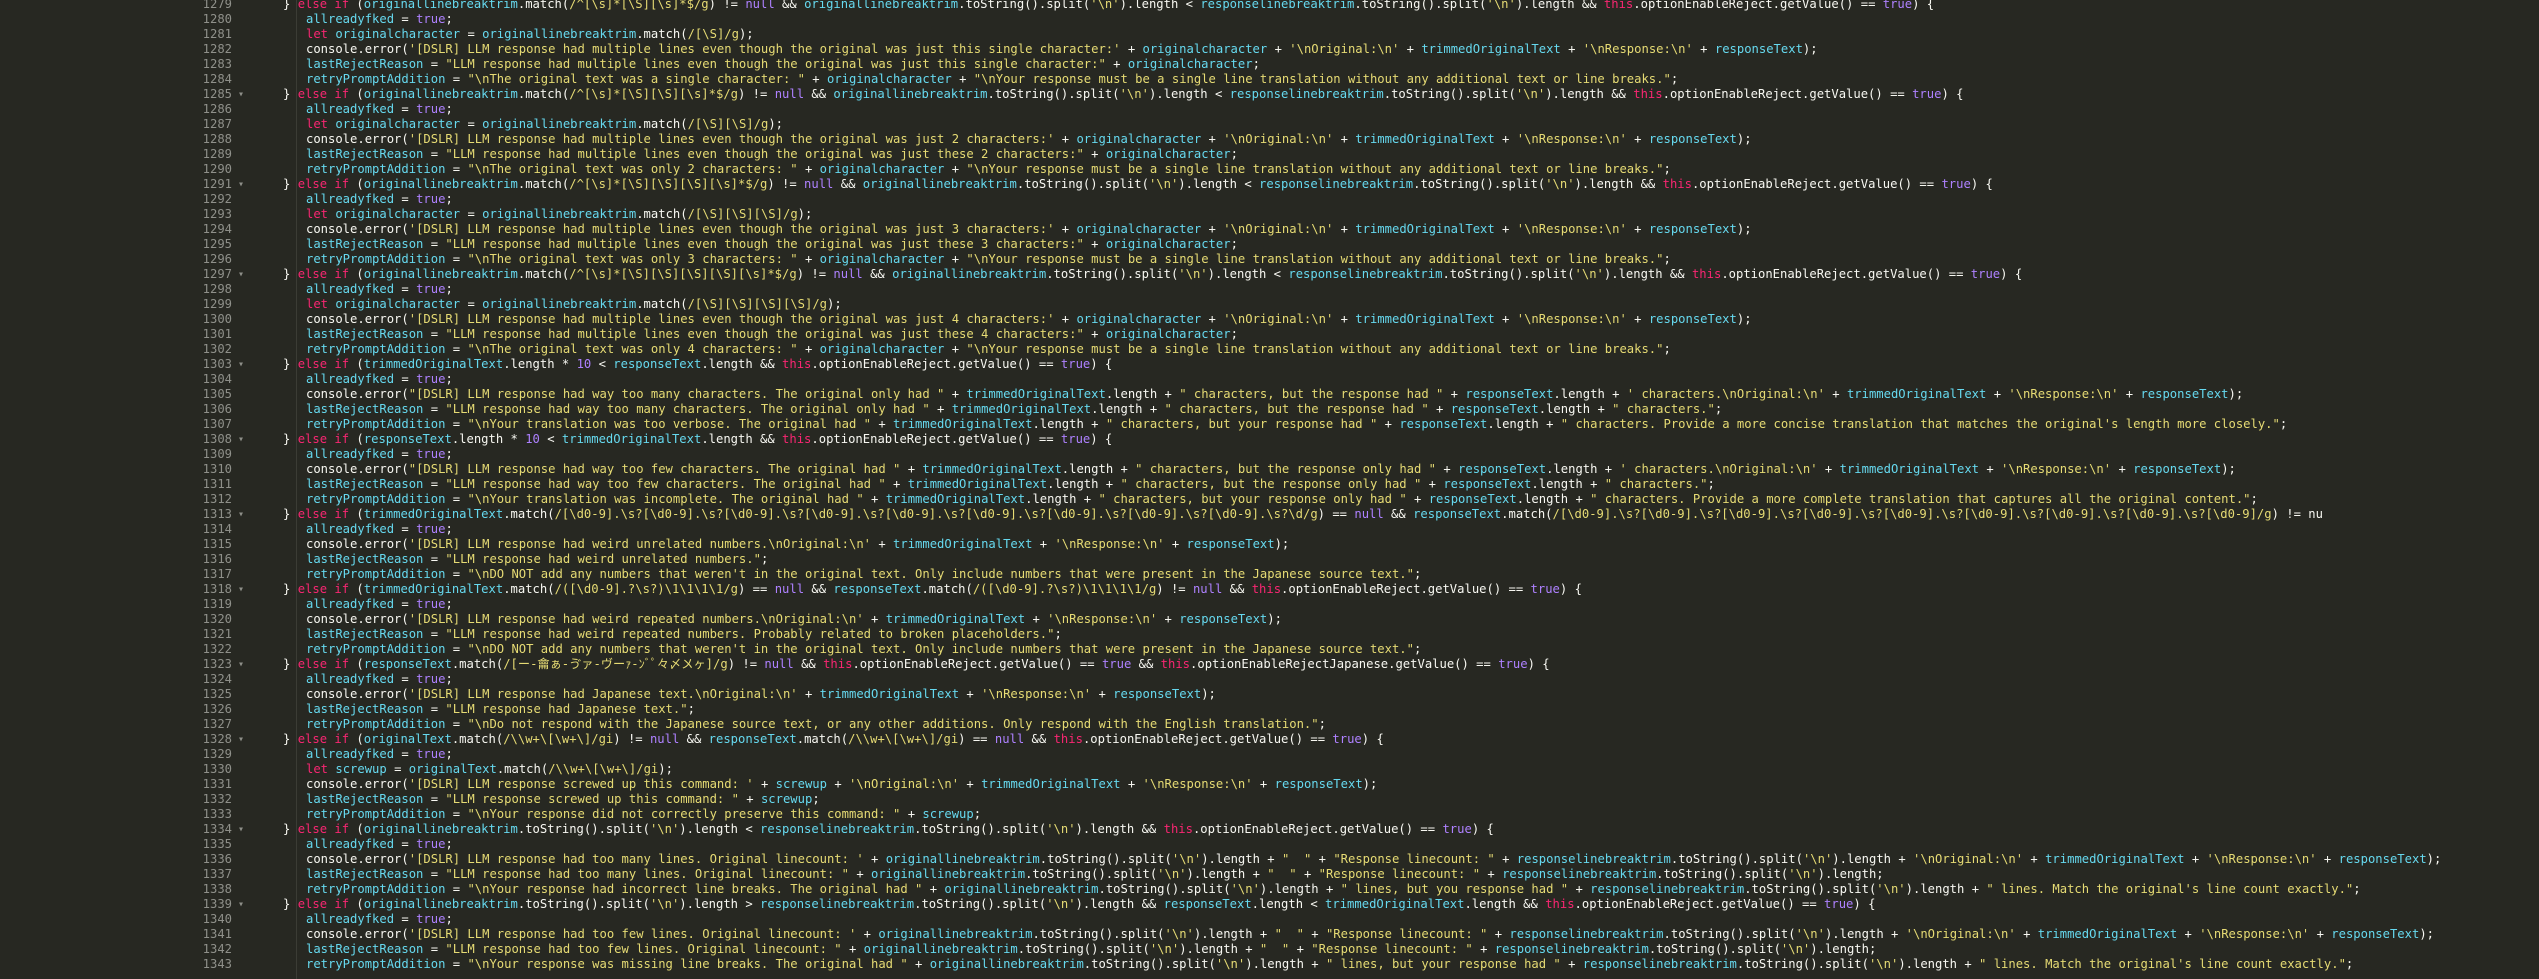  What do you see at coordinates (1269, 754) in the screenshot?
I see `code-line: 1329 allreadyfked = true;` at bounding box center [1269, 754].